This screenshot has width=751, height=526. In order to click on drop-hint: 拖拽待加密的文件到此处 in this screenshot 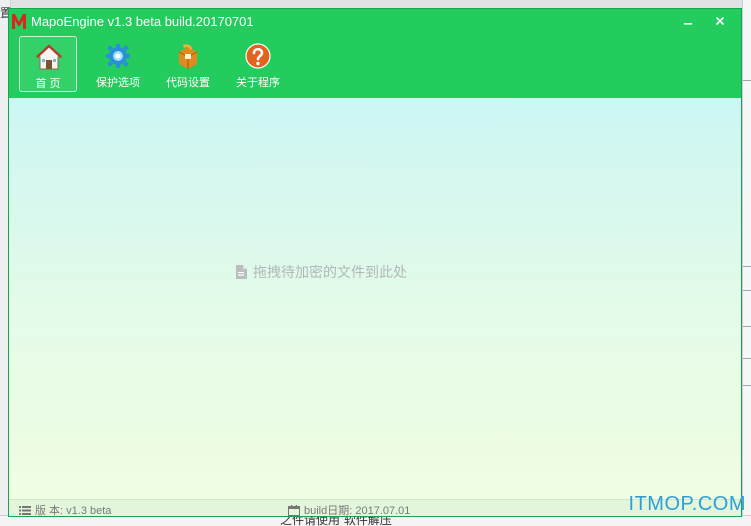, I will do `click(321, 272)`.